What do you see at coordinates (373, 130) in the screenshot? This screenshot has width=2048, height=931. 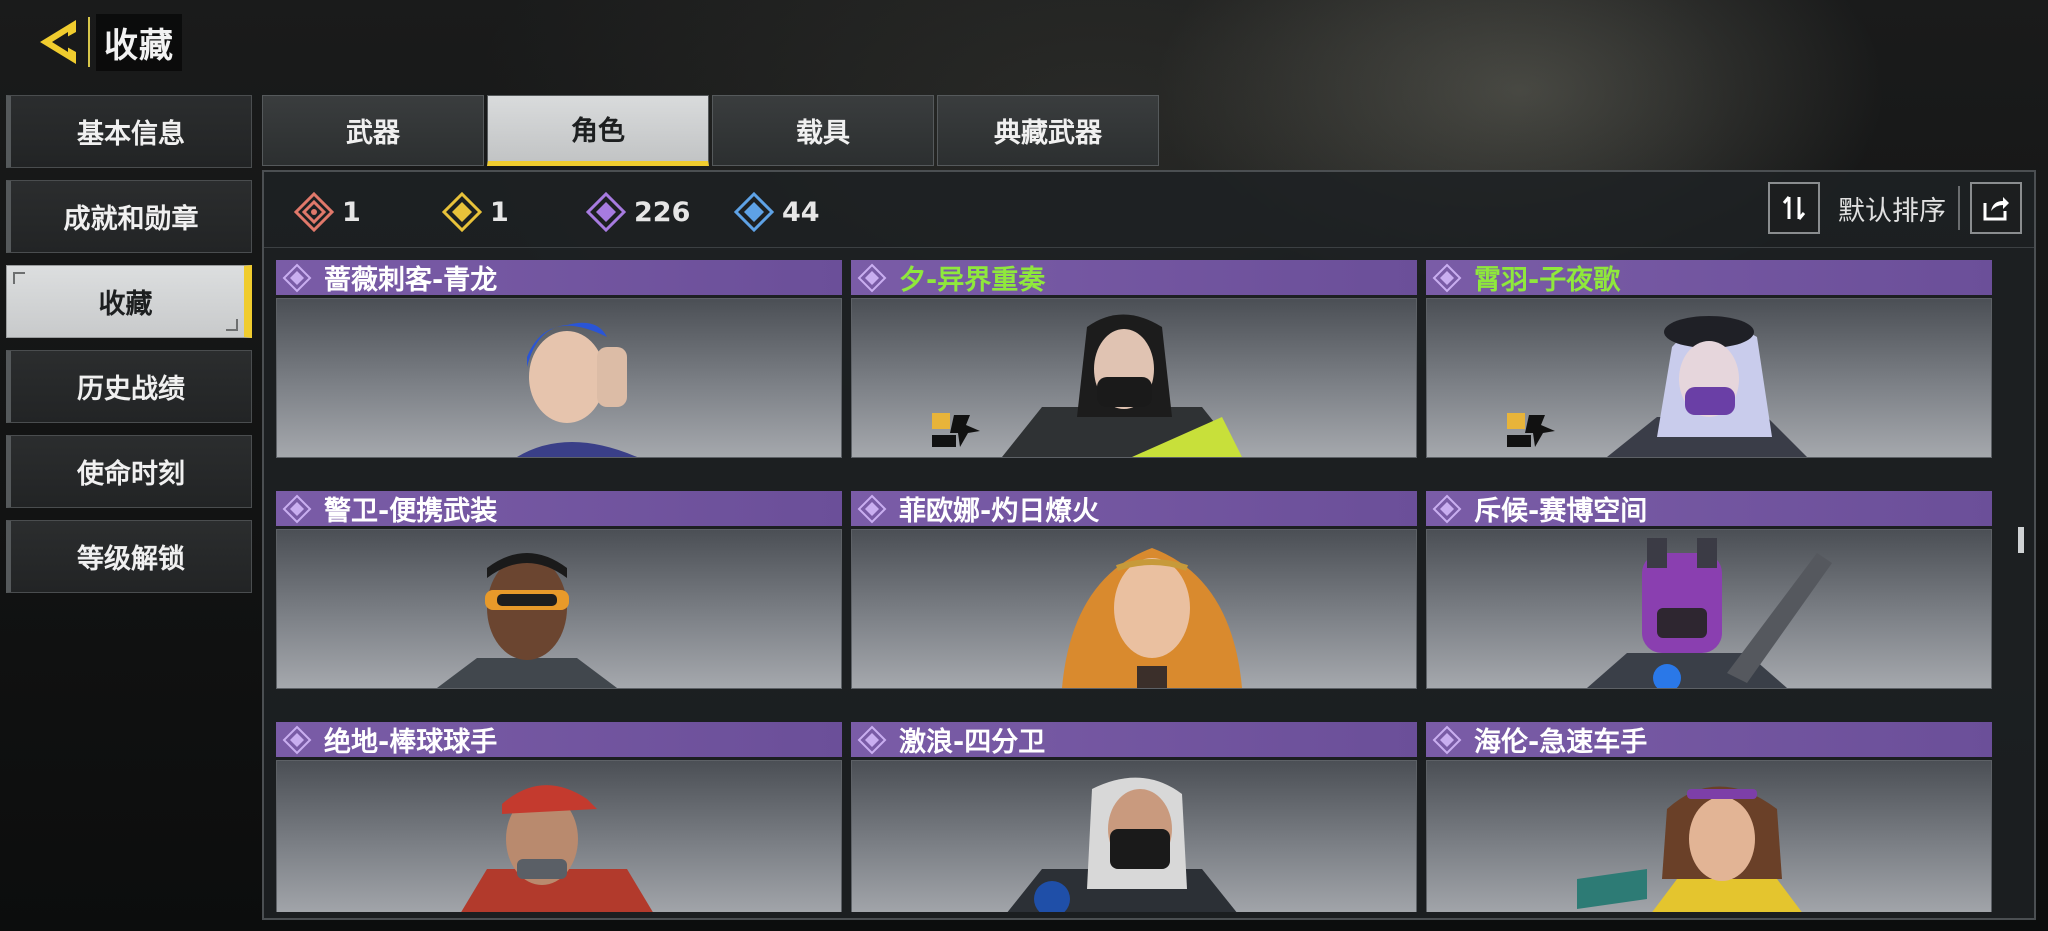 I see `tab-weapons: 武器` at bounding box center [373, 130].